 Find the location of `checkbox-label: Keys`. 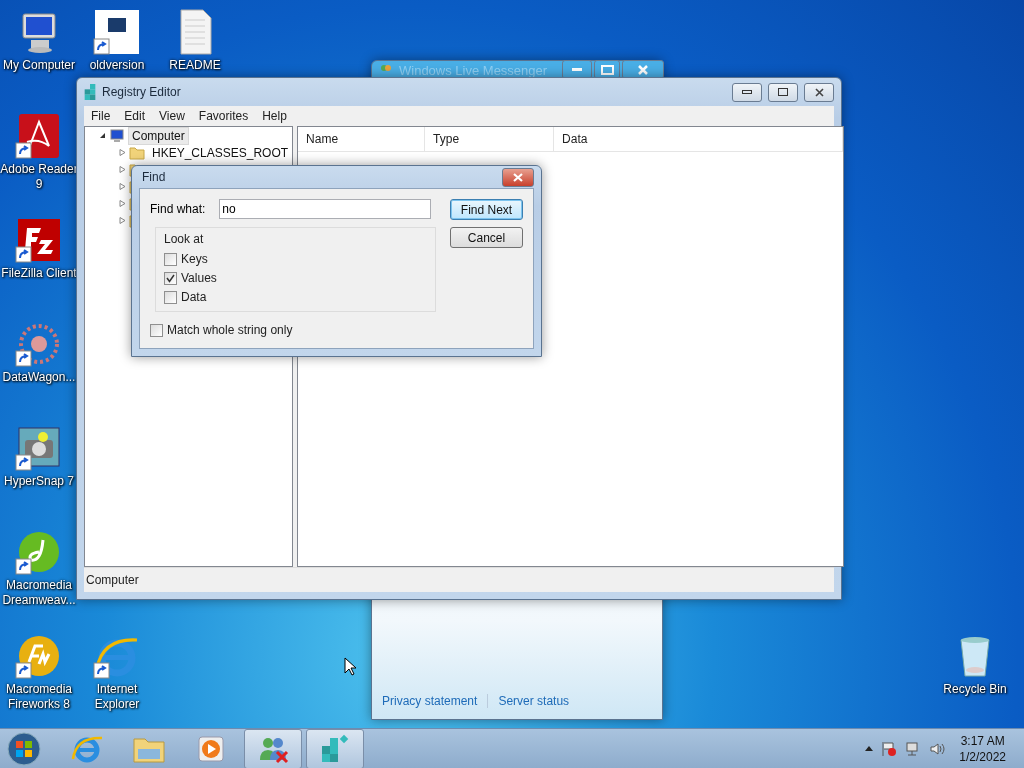

checkbox-label: Keys is located at coordinates (194, 259).